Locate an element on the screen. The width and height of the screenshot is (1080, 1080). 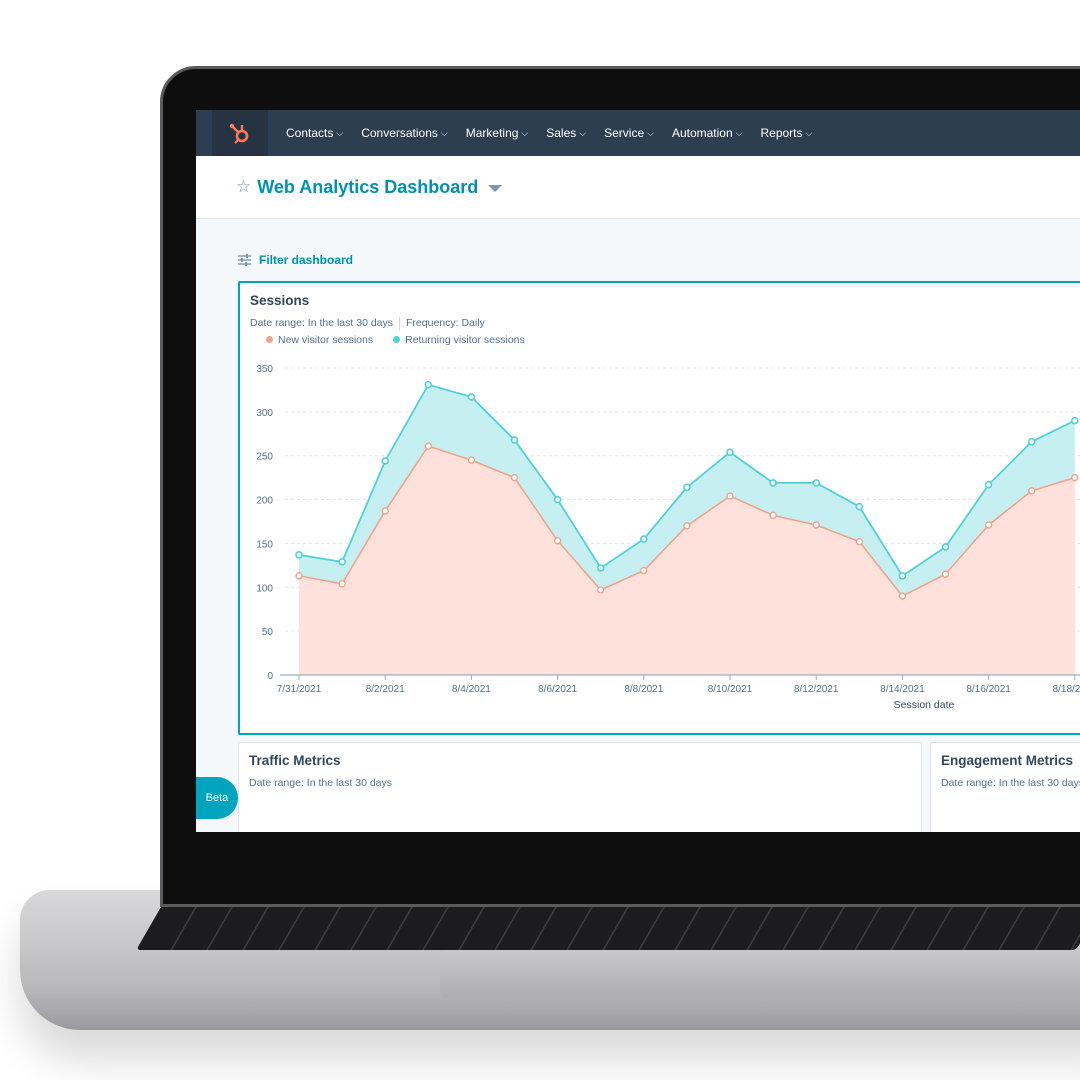
y-tick-label: 350 is located at coordinates (264, 369).